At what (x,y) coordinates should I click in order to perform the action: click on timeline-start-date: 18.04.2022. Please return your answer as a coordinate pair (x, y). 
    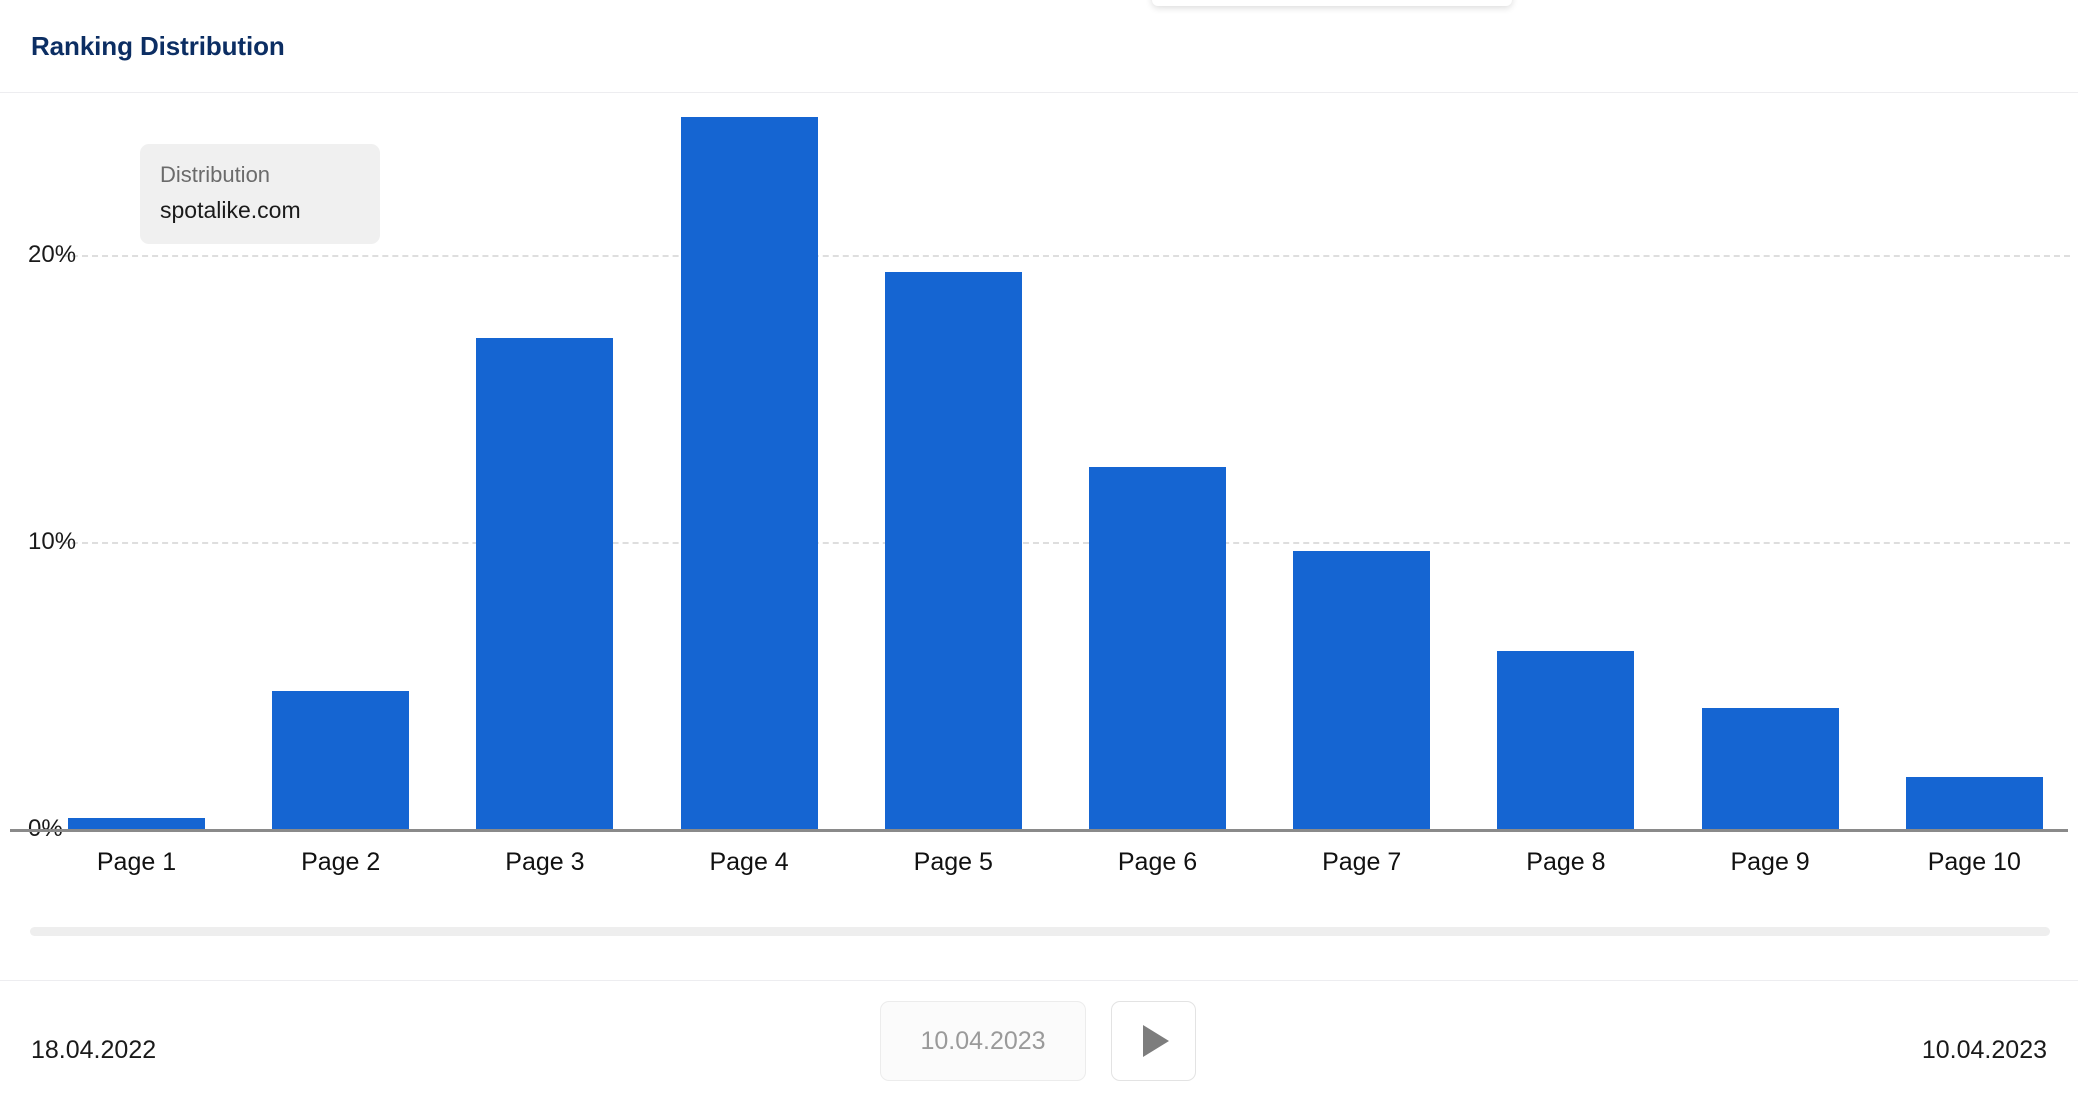
    Looking at the image, I should click on (94, 1050).